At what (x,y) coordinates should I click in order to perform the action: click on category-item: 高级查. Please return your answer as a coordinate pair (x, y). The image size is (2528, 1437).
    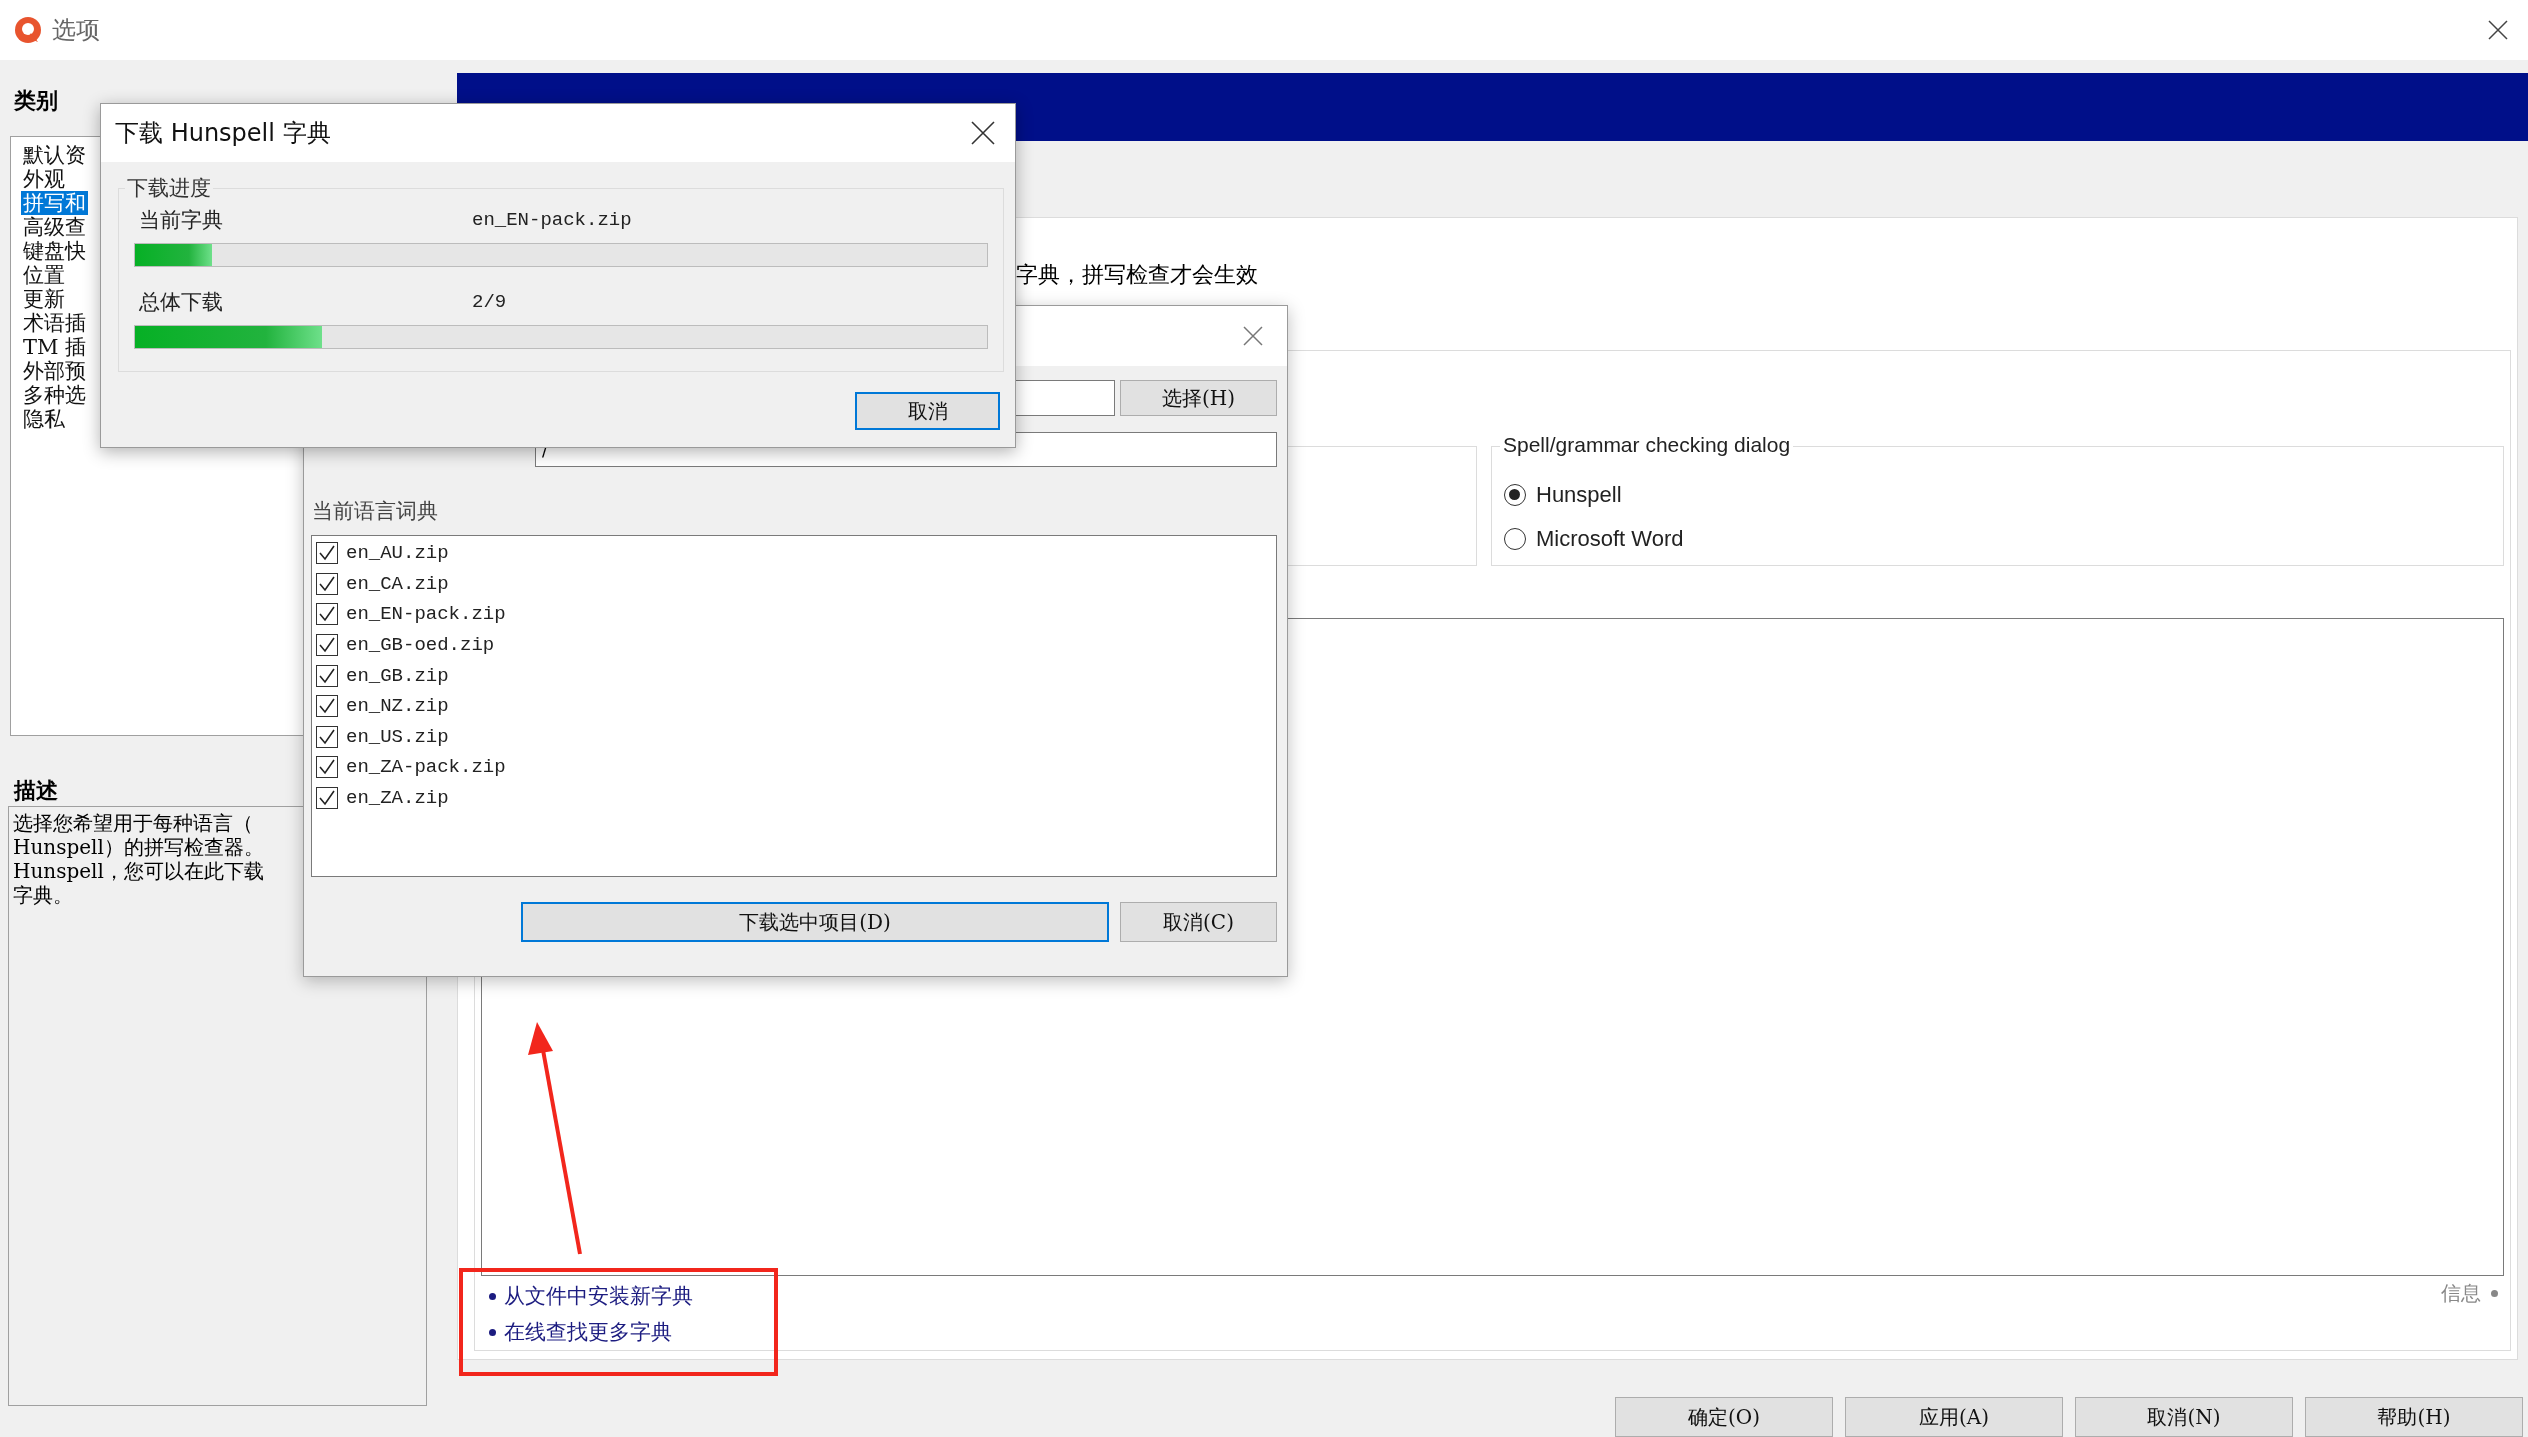
    Looking at the image, I should click on (54, 227).